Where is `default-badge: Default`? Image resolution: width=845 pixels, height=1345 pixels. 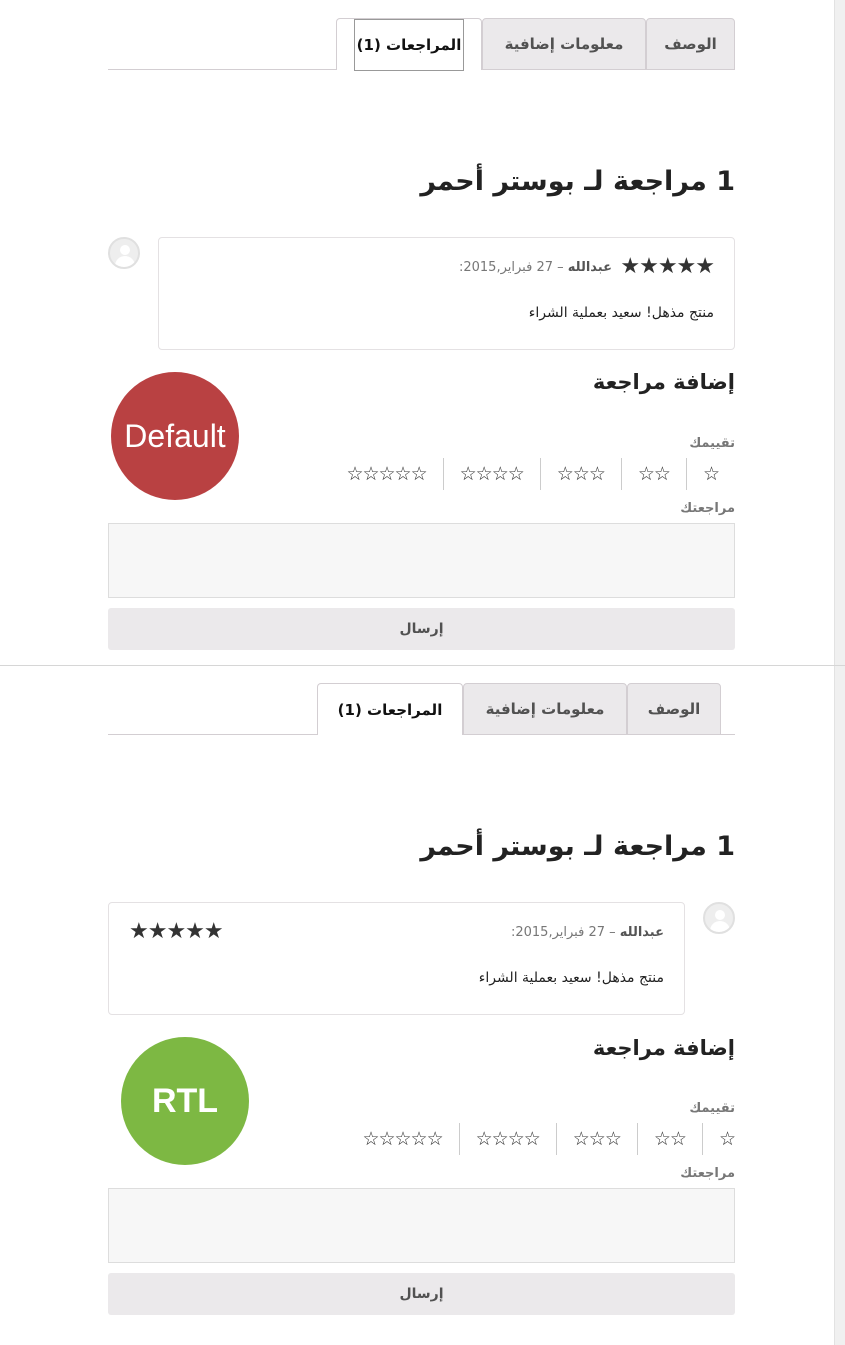
default-badge: Default is located at coordinates (175, 436).